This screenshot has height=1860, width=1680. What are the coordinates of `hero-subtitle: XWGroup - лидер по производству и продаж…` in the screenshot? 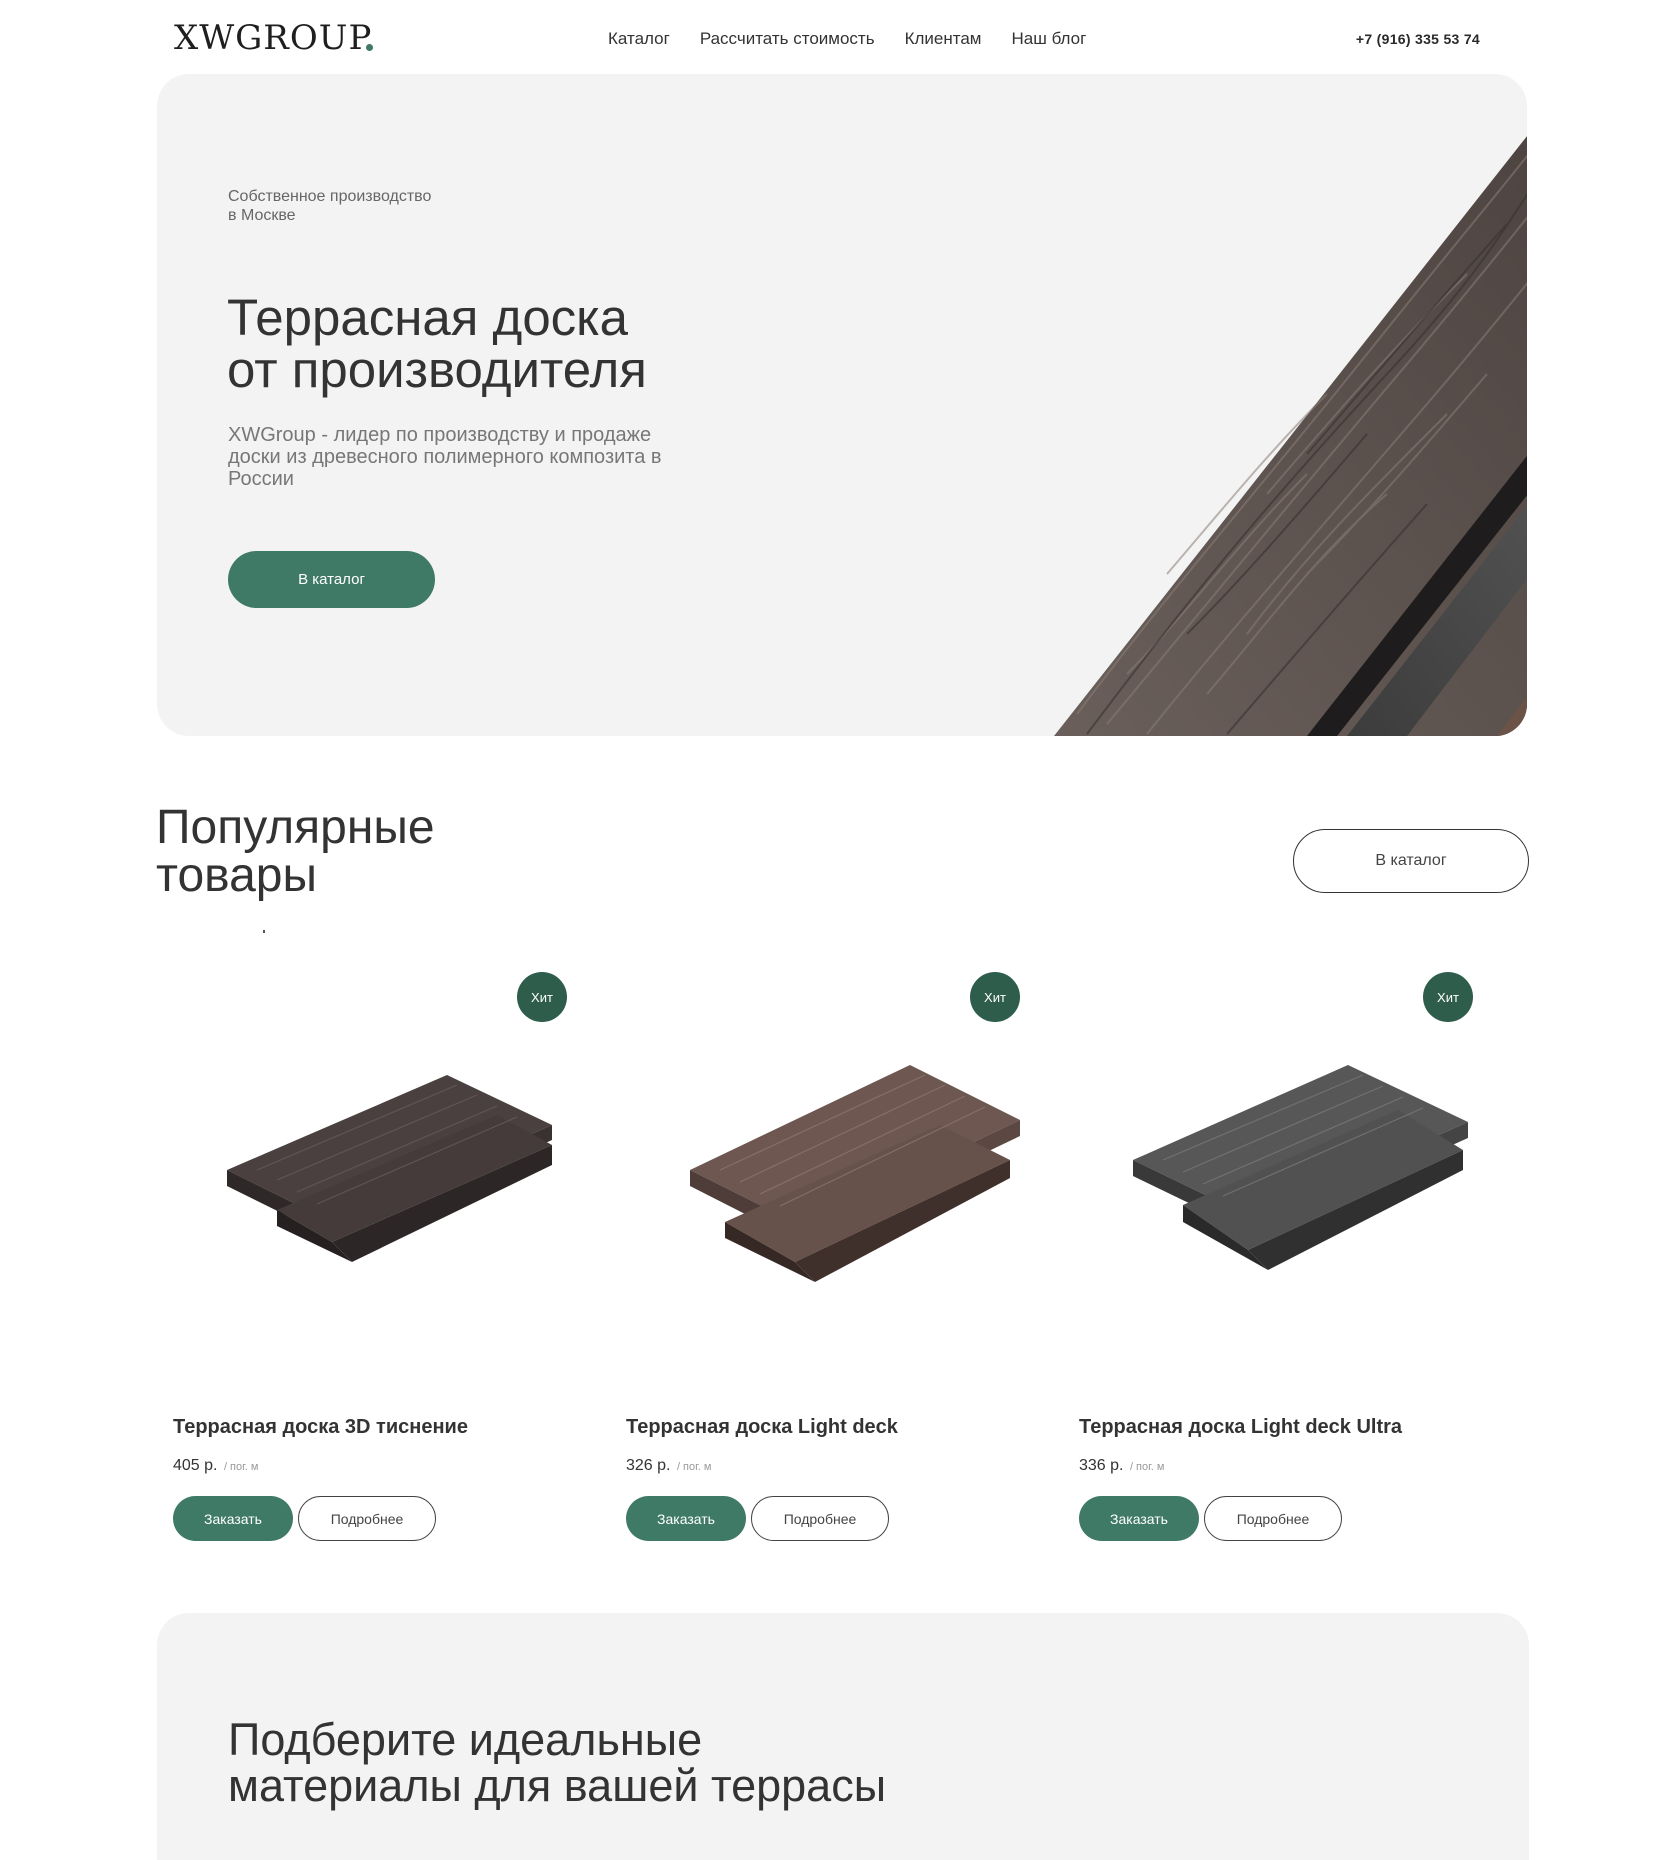 It's located at (445, 457).